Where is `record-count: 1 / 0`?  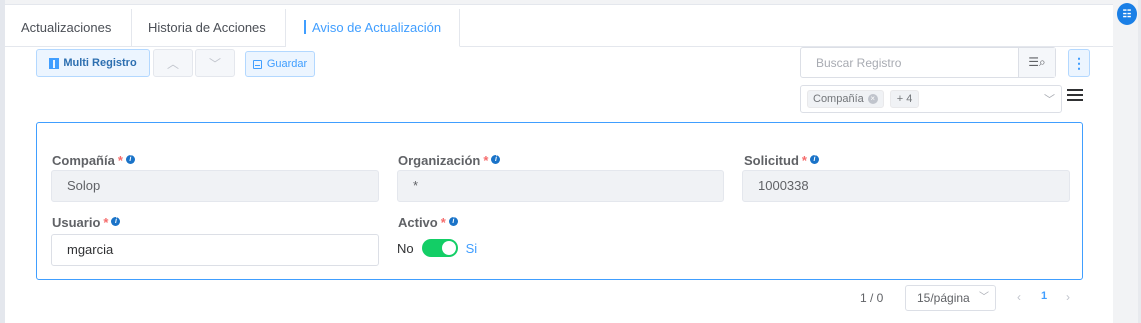 record-count: 1 / 0 is located at coordinates (872, 298).